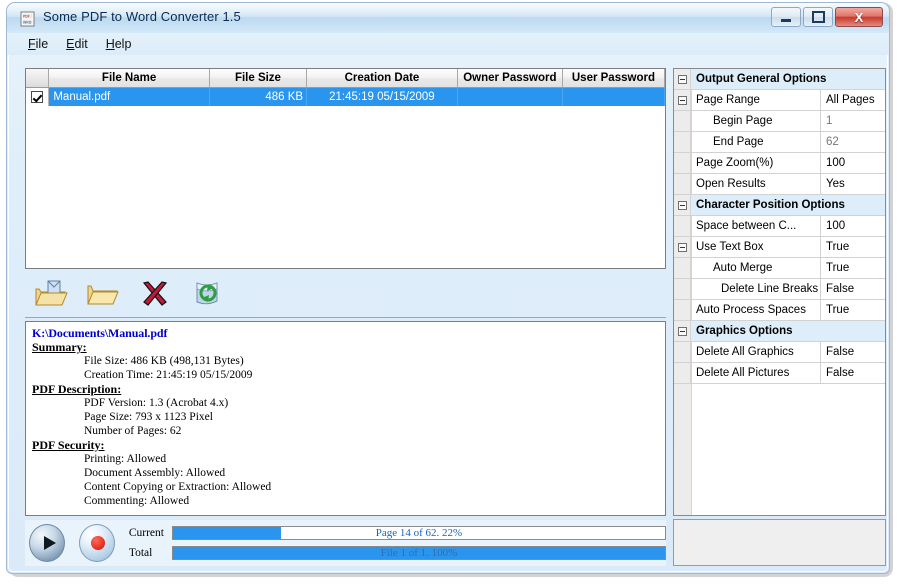 Image resolution: width=900 pixels, height=585 pixels. Describe the element at coordinates (155, 296) in the screenshot. I see `remove-file-button` at that location.